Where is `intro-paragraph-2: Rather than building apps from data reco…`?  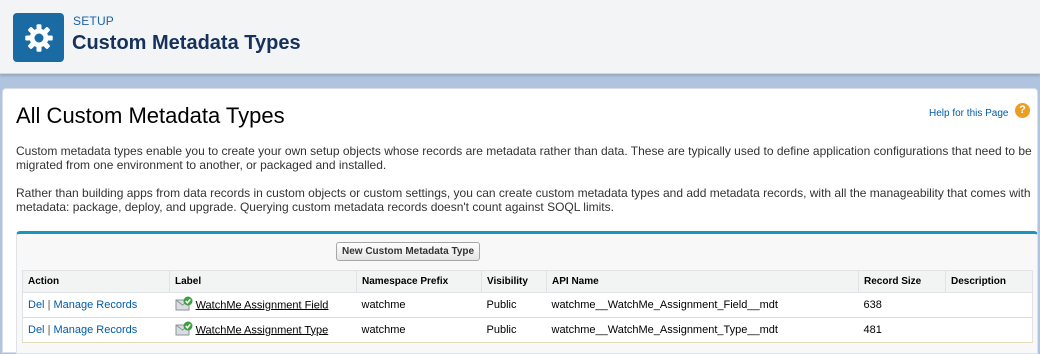
intro-paragraph-2: Rather than building apps from data reco… is located at coordinates (523, 200).